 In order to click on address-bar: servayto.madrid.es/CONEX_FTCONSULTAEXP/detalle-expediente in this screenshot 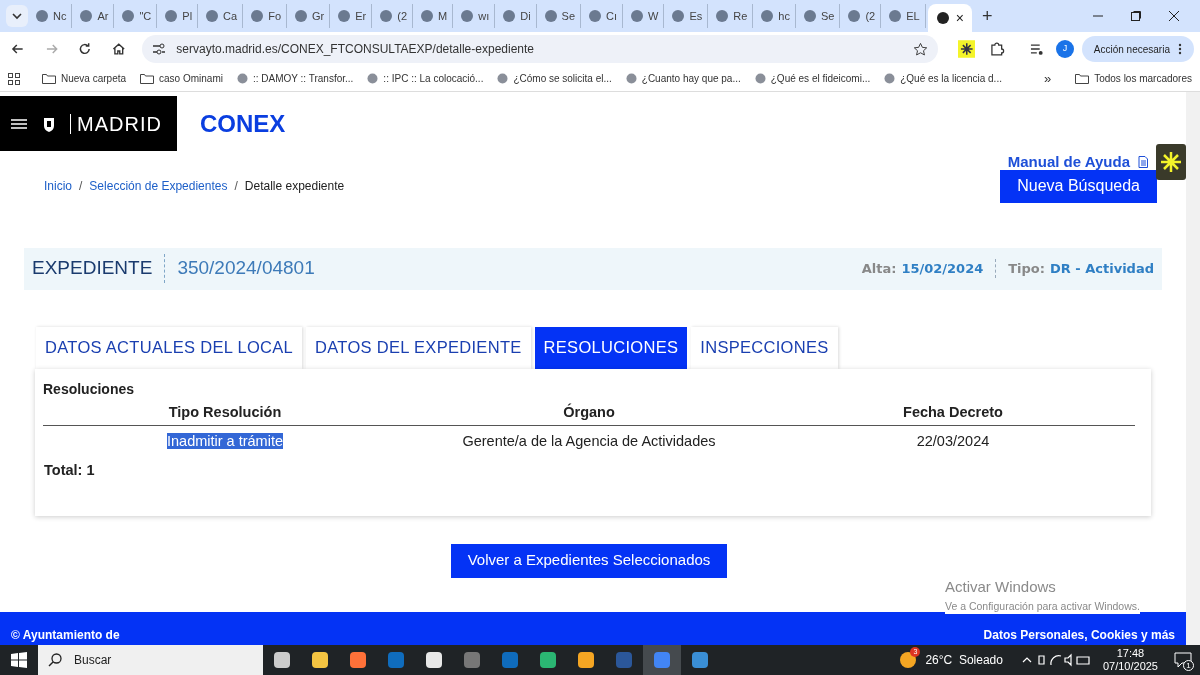, I will do `click(540, 49)`.